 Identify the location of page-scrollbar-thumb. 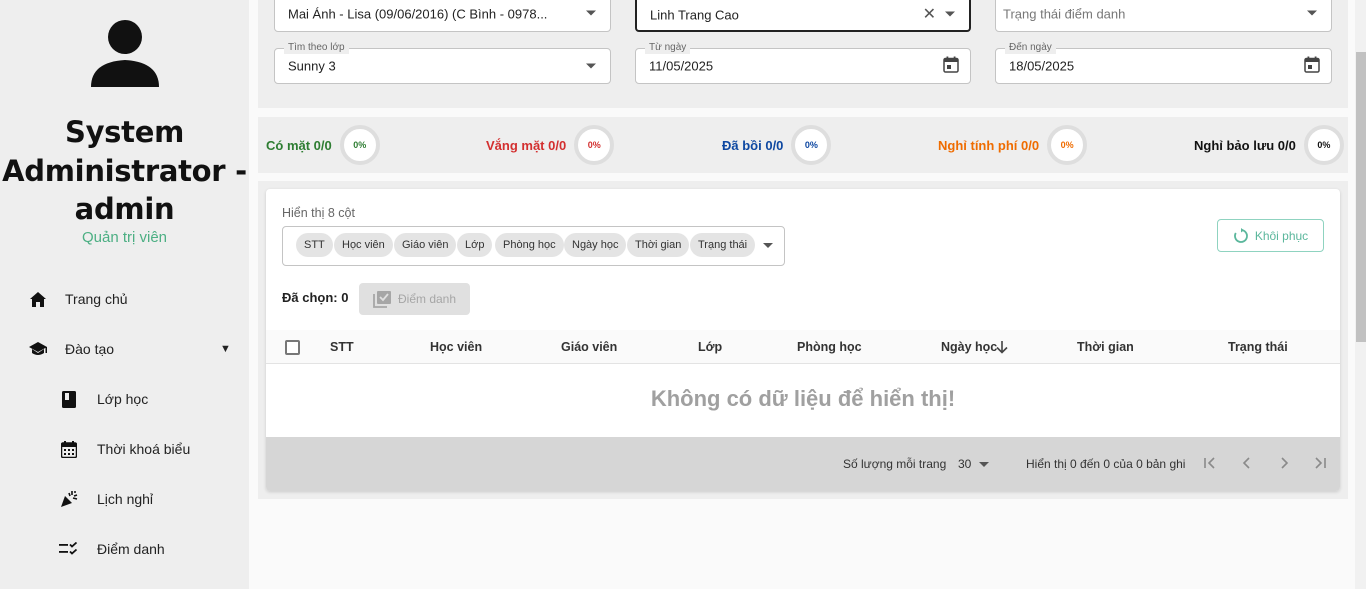
(1361, 197).